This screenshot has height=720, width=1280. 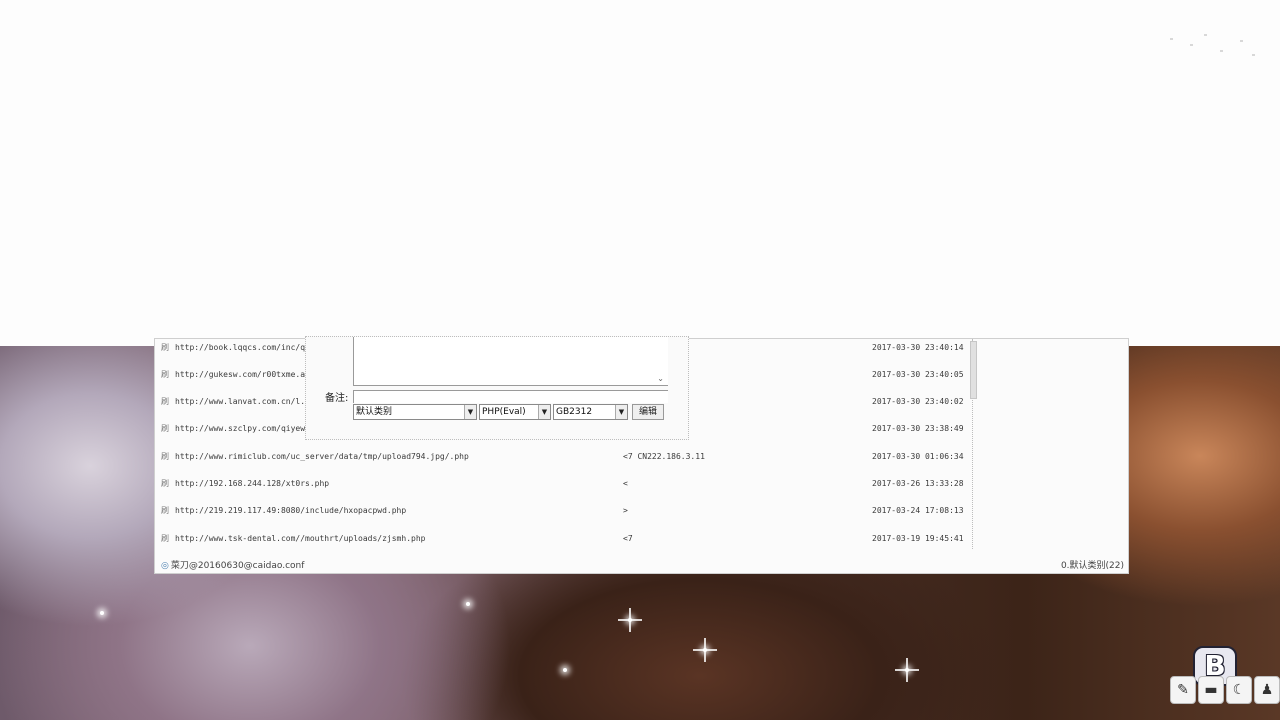 What do you see at coordinates (245, 401) in the screenshot?
I see `shell-url: http://www.lanvat.com.cn/l.ph` at bounding box center [245, 401].